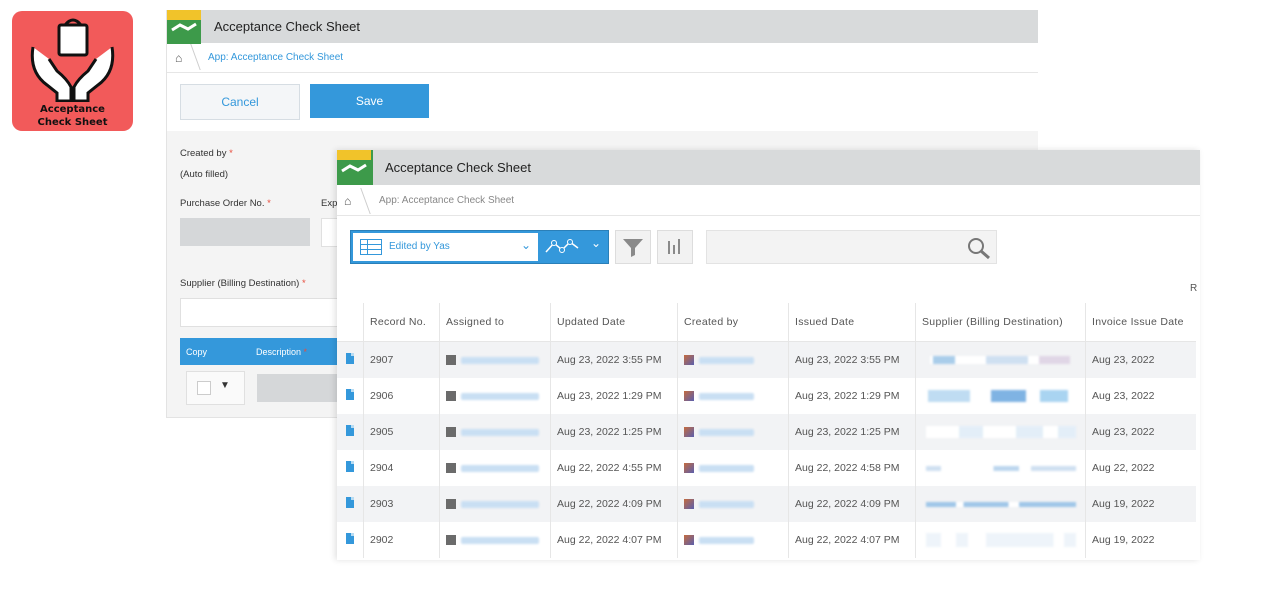 The width and height of the screenshot is (1280, 606). I want to click on view-name: Edited by Yas, so click(419, 246).